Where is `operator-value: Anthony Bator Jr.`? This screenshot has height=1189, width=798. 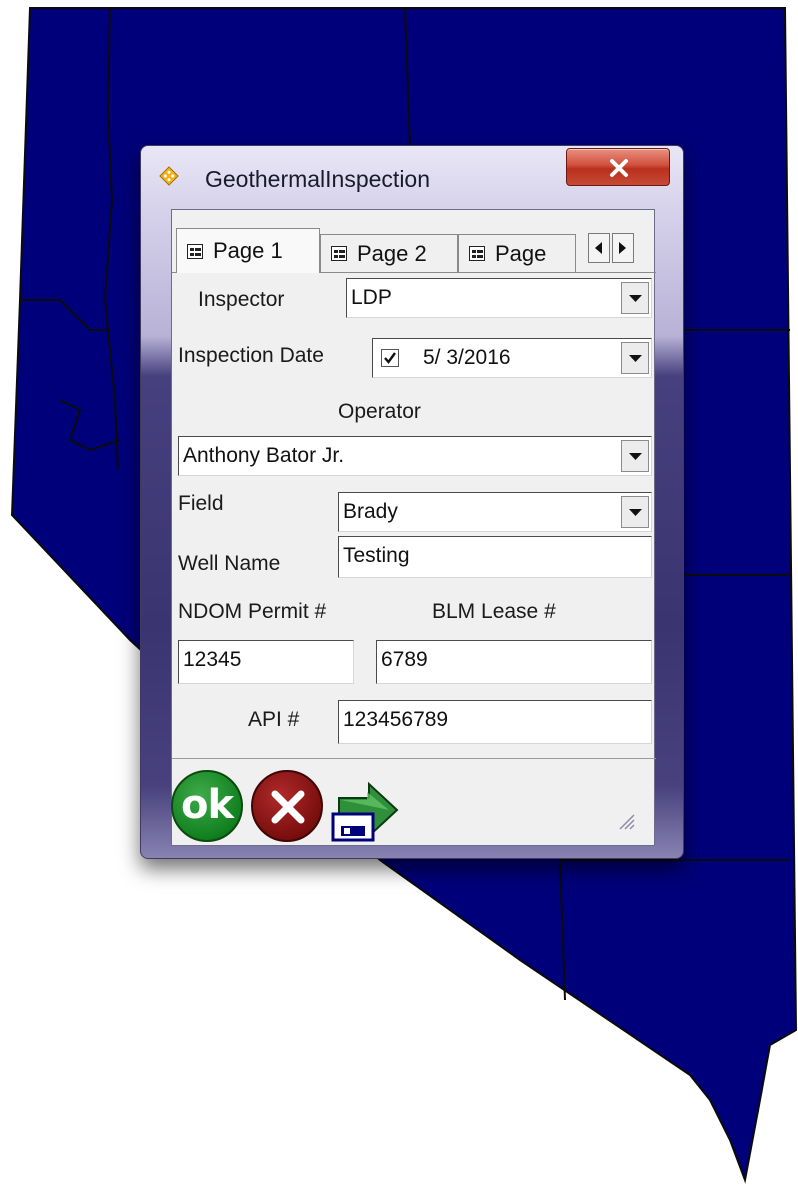
operator-value: Anthony Bator Jr. is located at coordinates (264, 455).